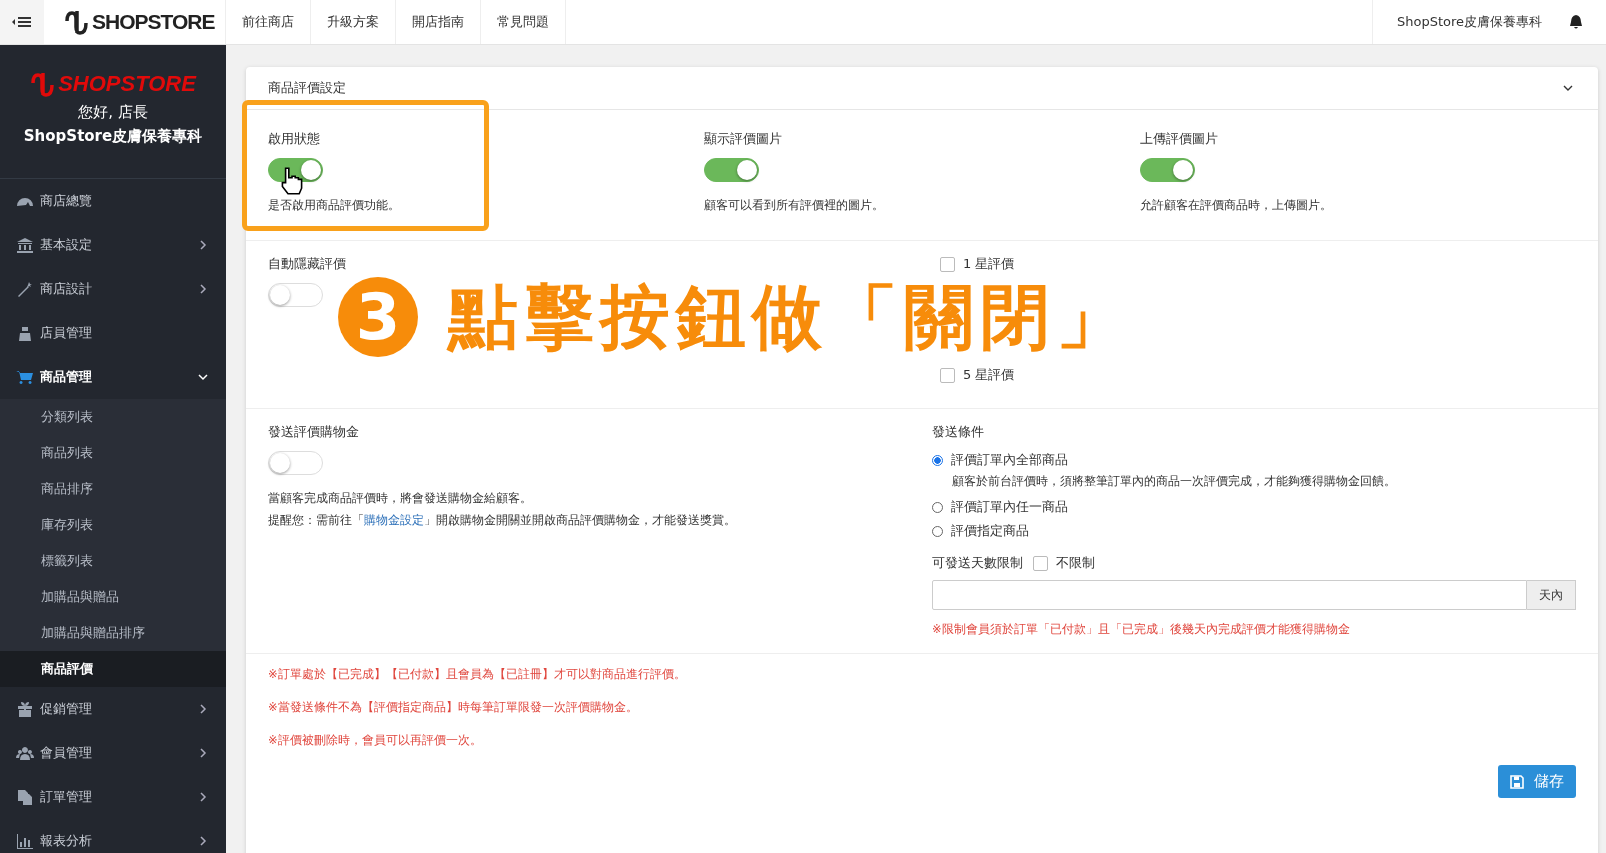 The image size is (1606, 853). I want to click on radio-label: 評價訂單內任一商品, so click(1009, 507).